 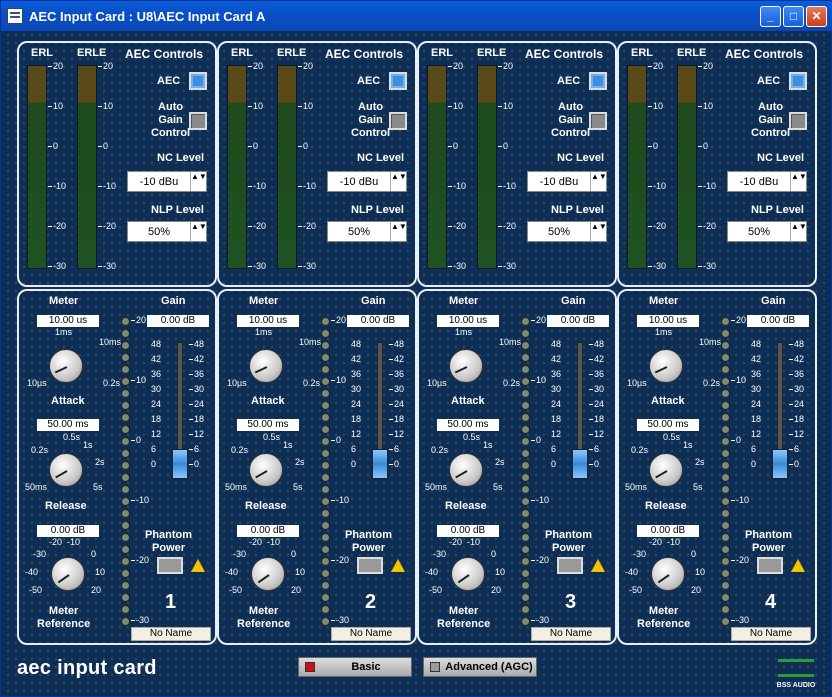 What do you see at coordinates (759, 231) in the screenshot?
I see `nlp-level-value: 50%` at bounding box center [759, 231].